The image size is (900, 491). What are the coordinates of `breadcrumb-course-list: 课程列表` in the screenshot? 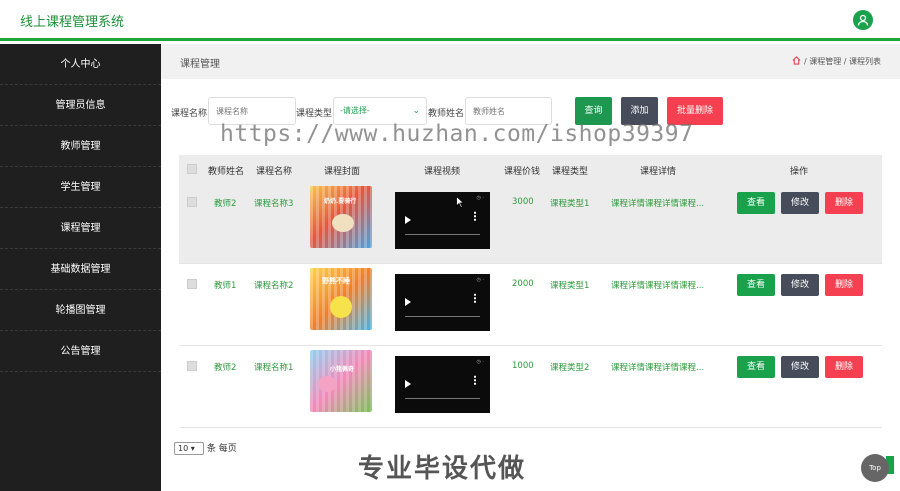 It's located at (865, 61).